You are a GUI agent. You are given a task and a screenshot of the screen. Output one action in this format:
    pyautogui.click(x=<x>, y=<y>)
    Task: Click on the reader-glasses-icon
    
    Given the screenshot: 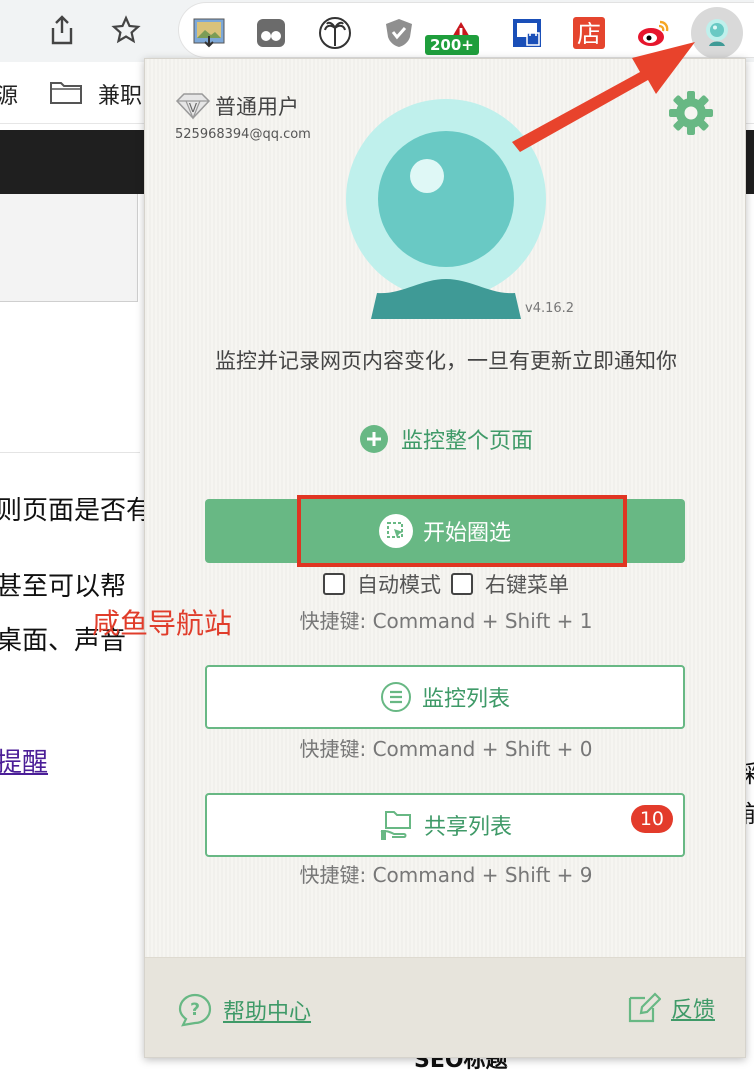 What is the action you would take?
    pyautogui.click(x=271, y=33)
    